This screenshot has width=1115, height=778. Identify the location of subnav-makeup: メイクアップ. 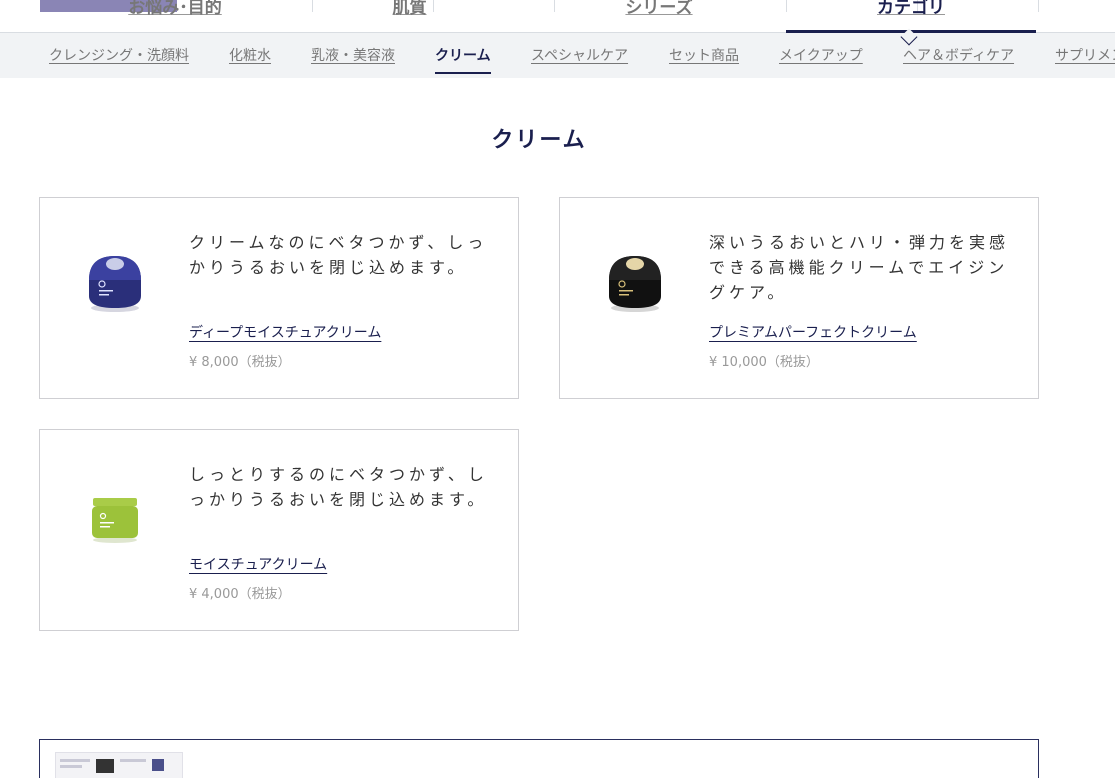
(821, 55).